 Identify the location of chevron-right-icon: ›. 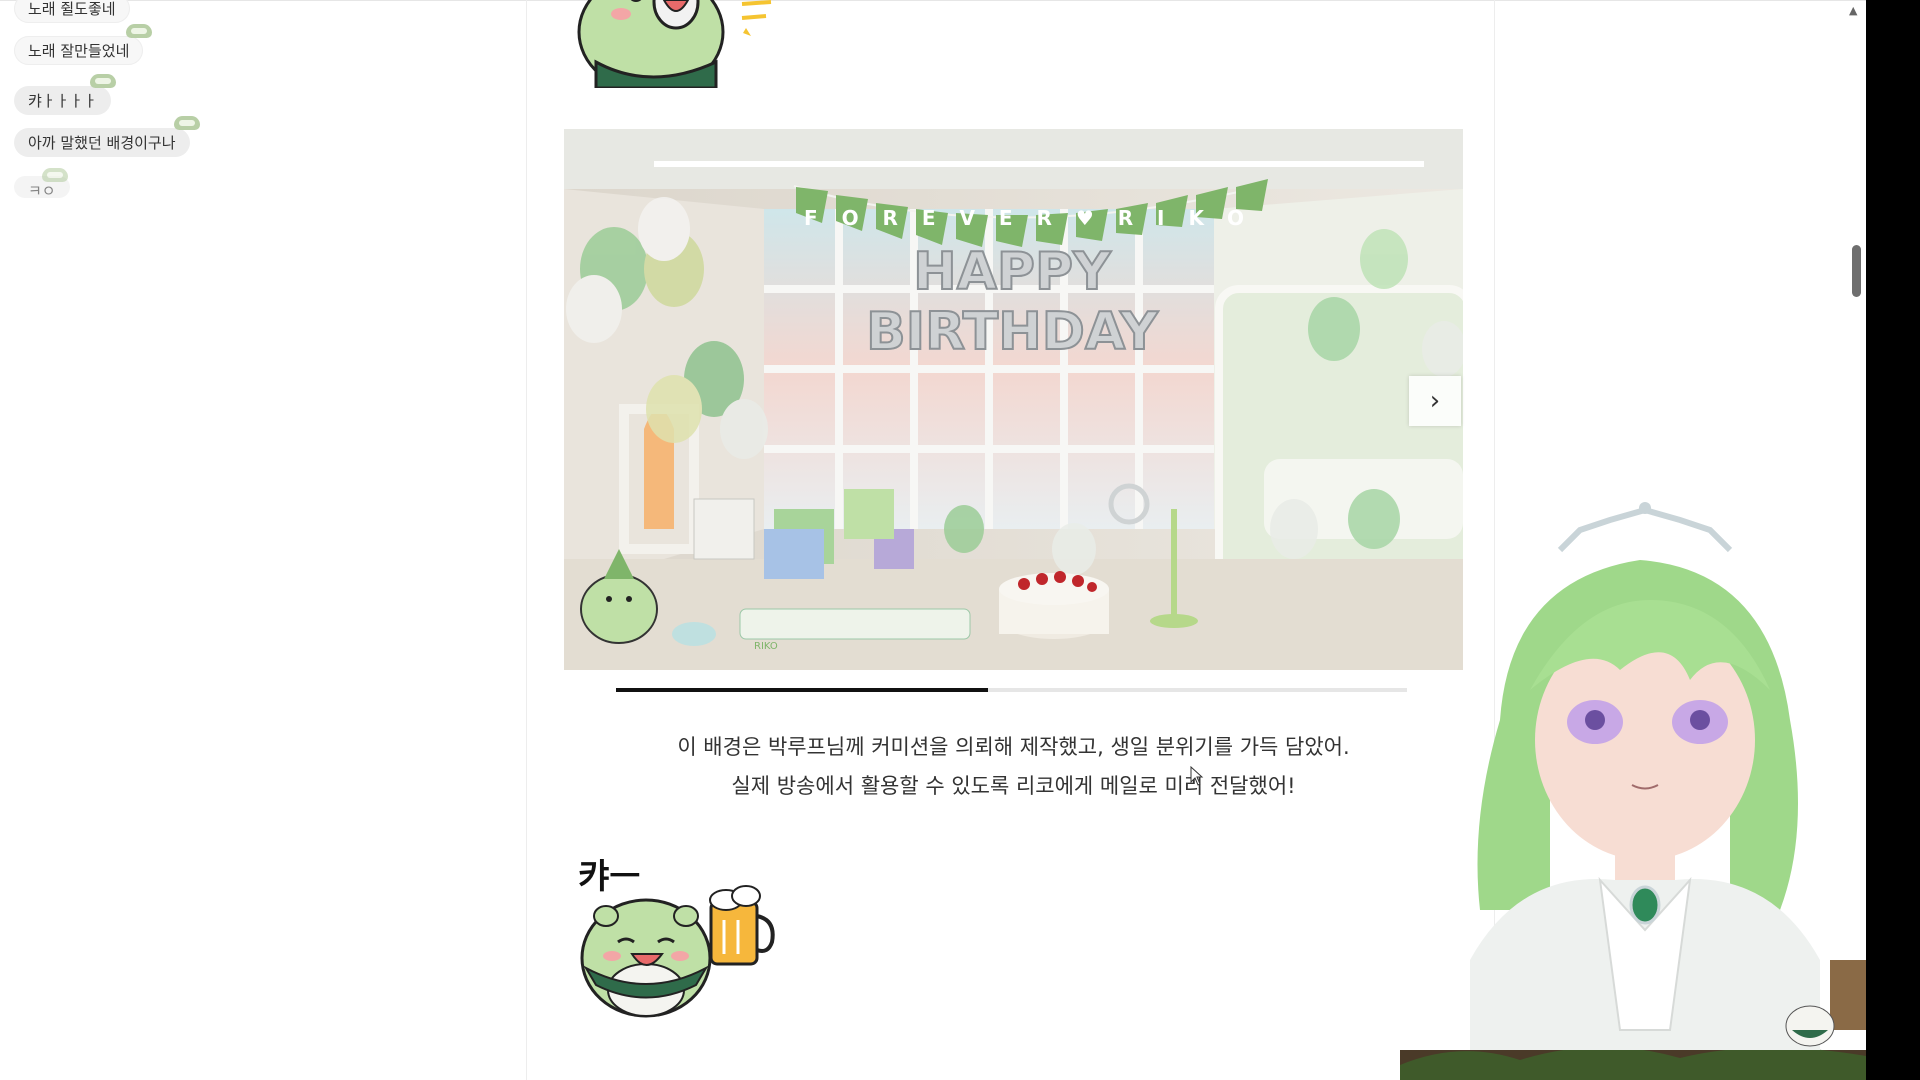
(1435, 401).